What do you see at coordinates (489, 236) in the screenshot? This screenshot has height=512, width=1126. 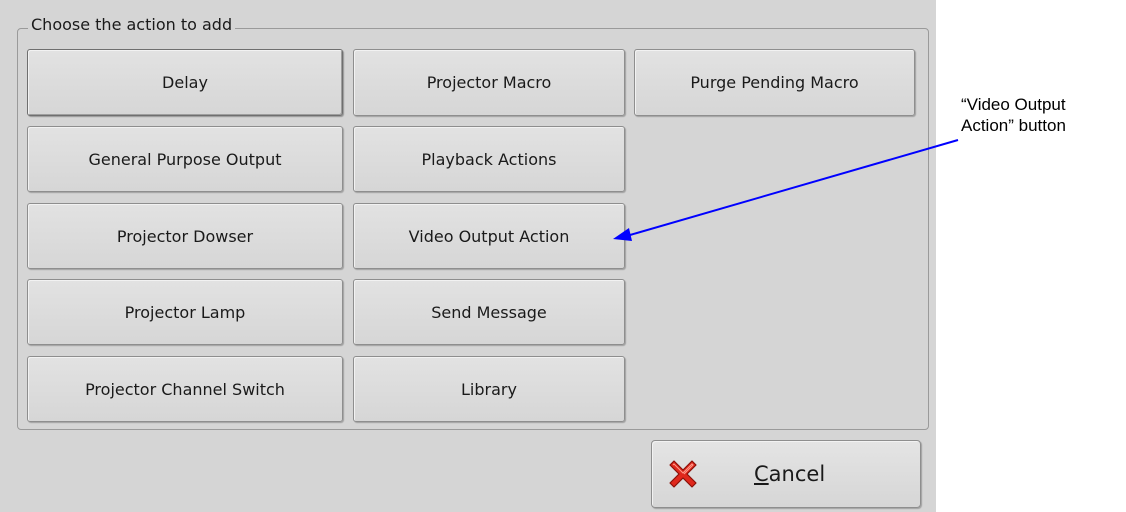 I see `video-output-action-button: Video Output Action` at bounding box center [489, 236].